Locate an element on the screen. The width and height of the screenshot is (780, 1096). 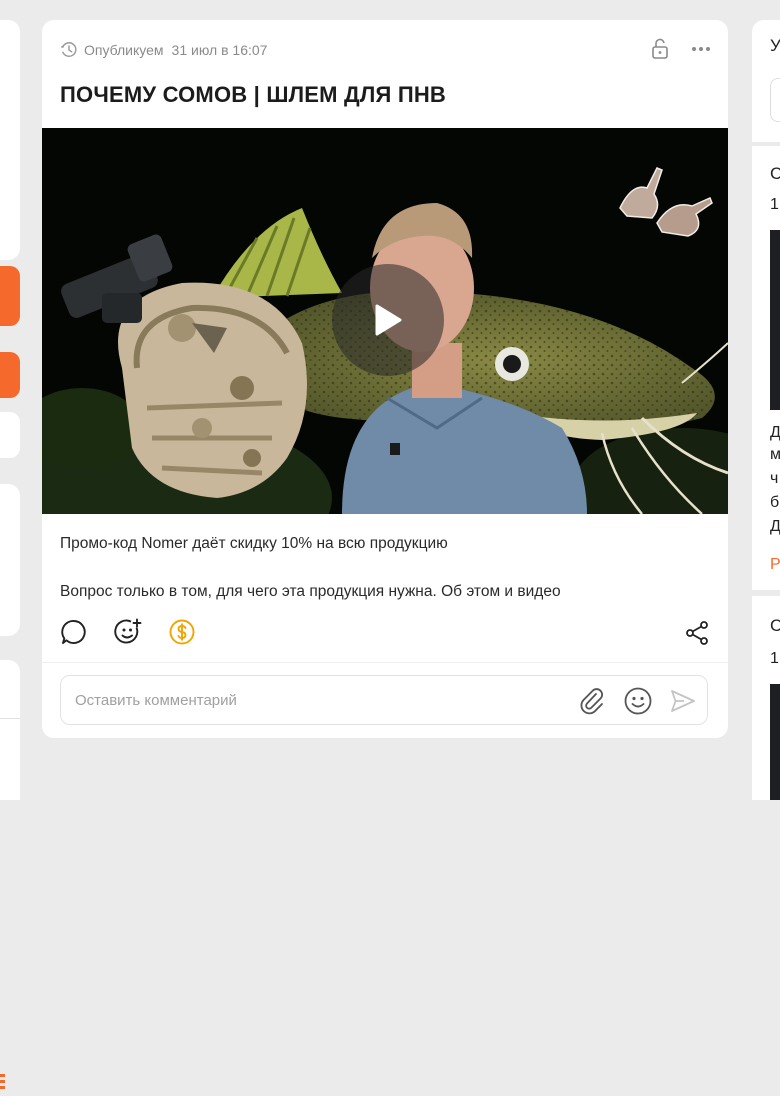
schedule-label: Опубликуем is located at coordinates (124, 50).